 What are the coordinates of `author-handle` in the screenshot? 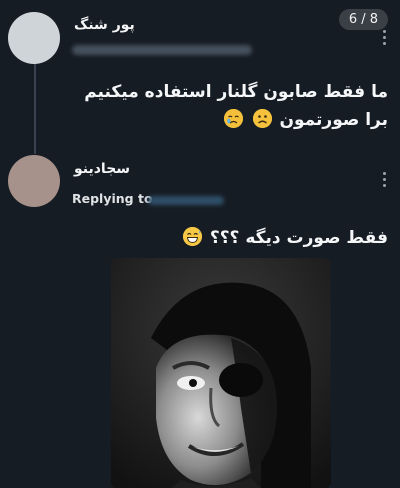 It's located at (162, 50).